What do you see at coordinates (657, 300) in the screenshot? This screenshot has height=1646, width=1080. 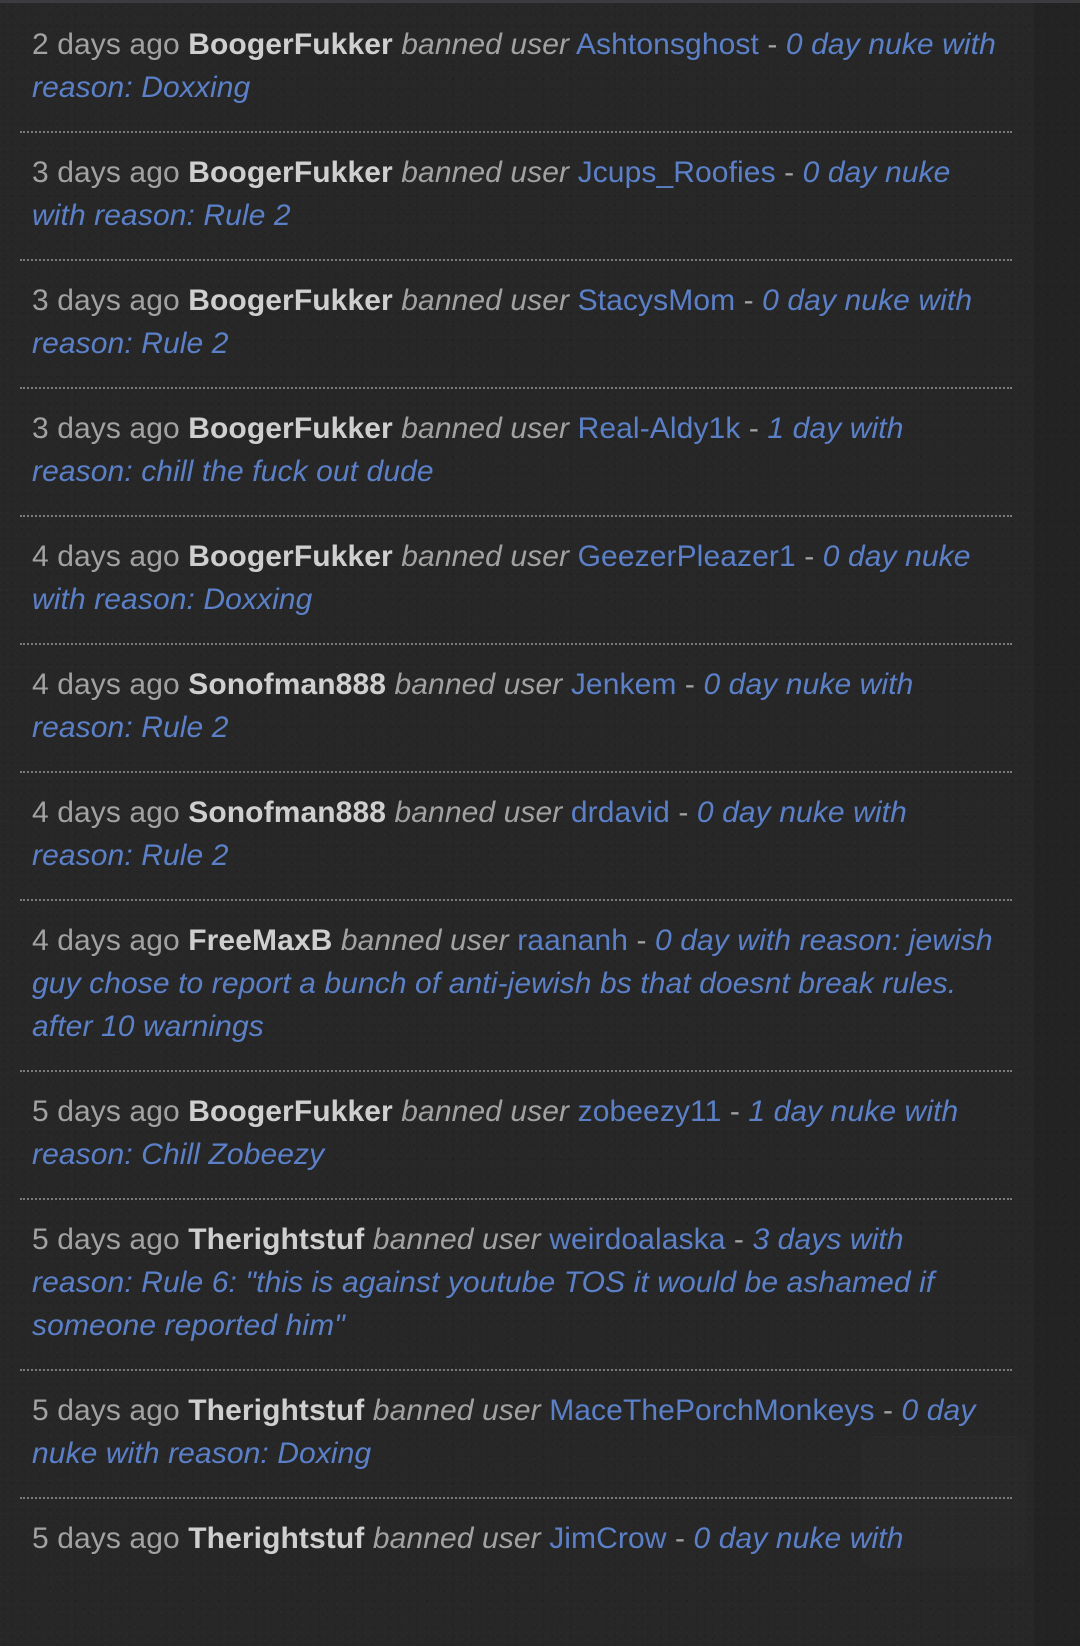 I see `log-entry-target-user: StacysMom` at bounding box center [657, 300].